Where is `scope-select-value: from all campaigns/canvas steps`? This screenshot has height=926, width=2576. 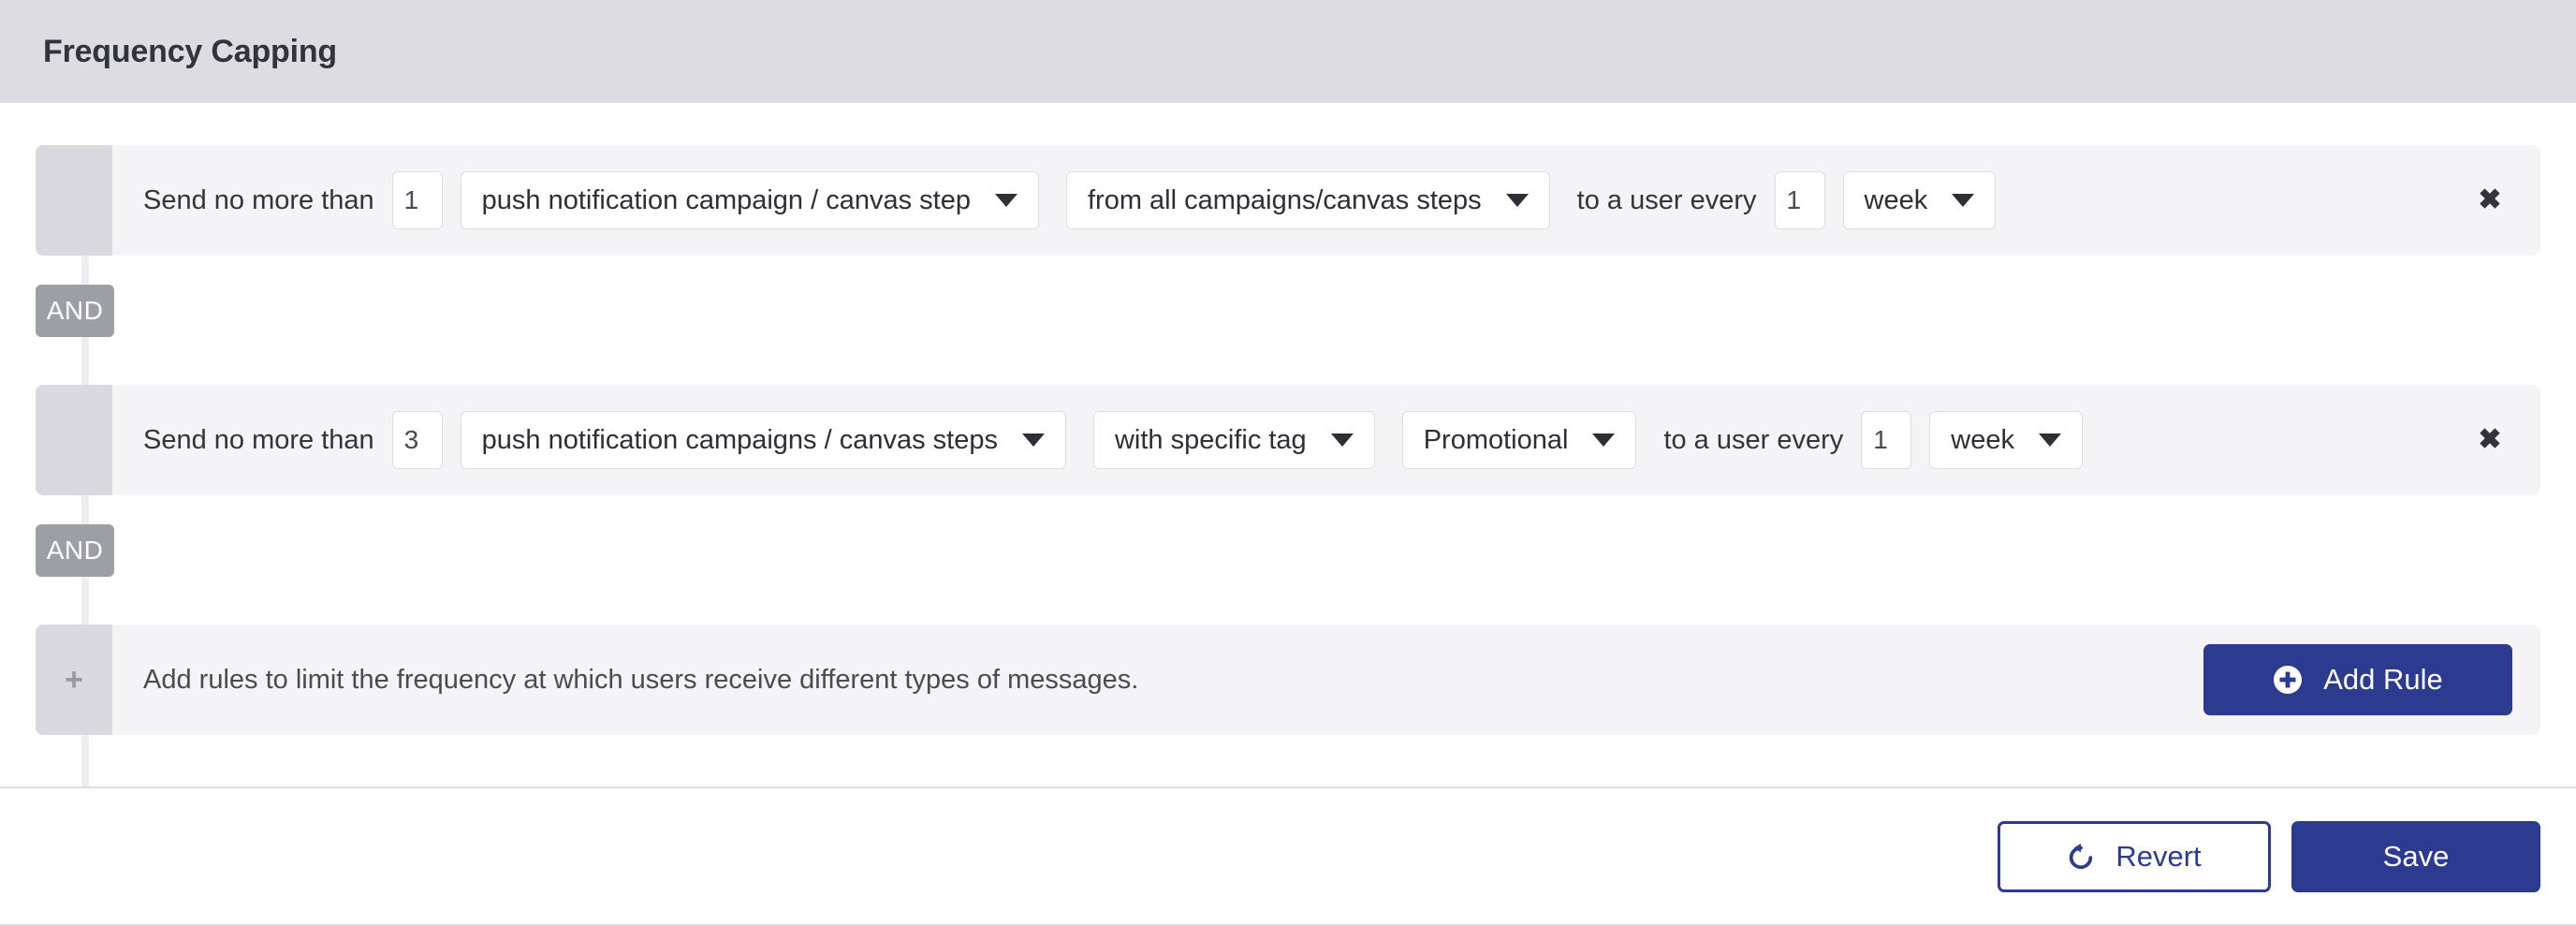
scope-select-value: from all campaigns/canvas steps is located at coordinates (1284, 199).